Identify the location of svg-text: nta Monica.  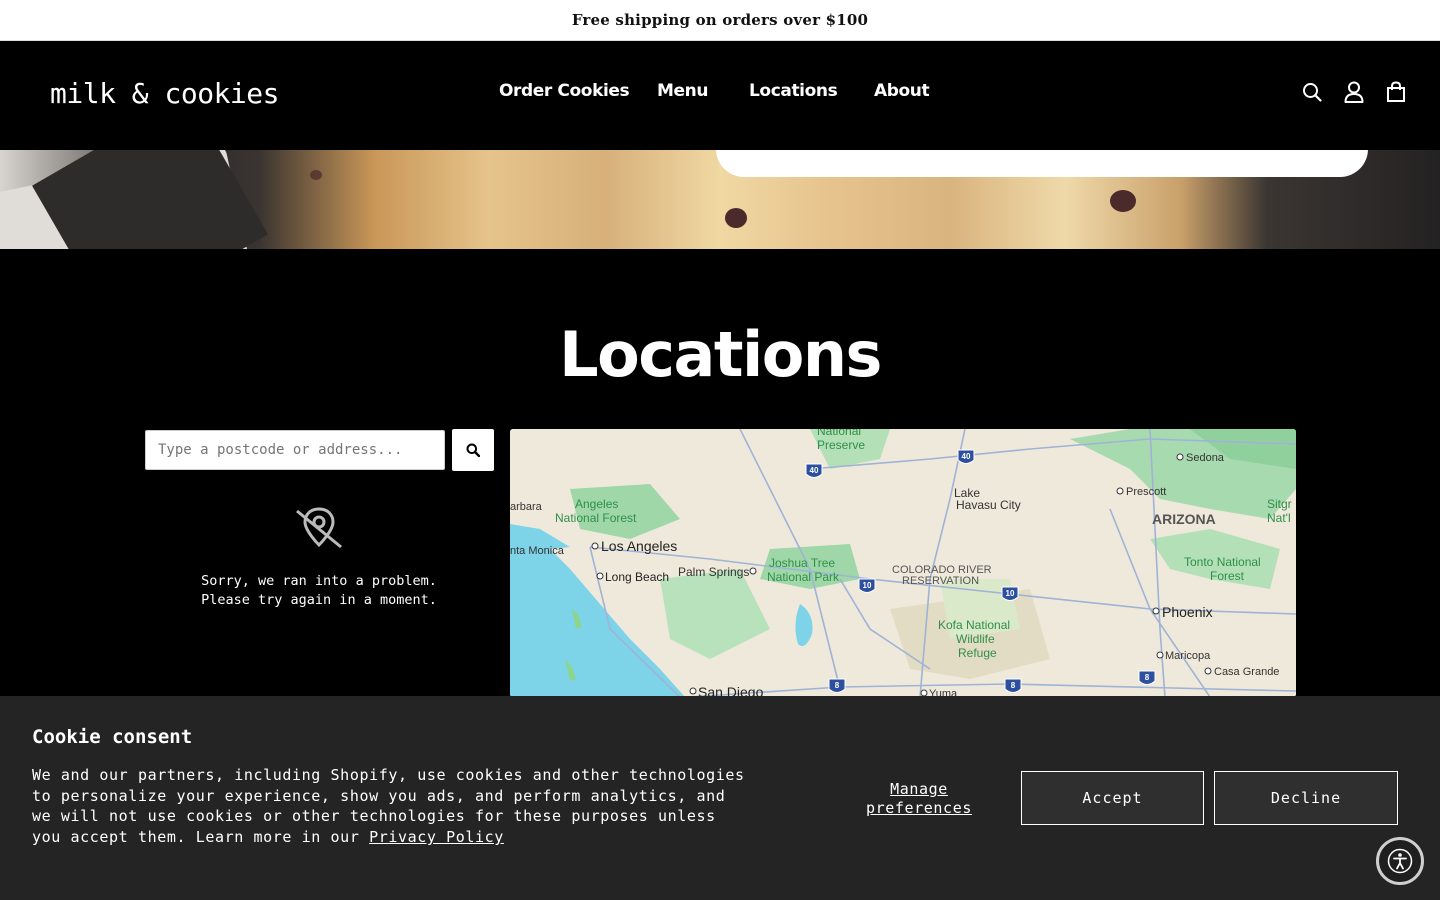
(537, 551).